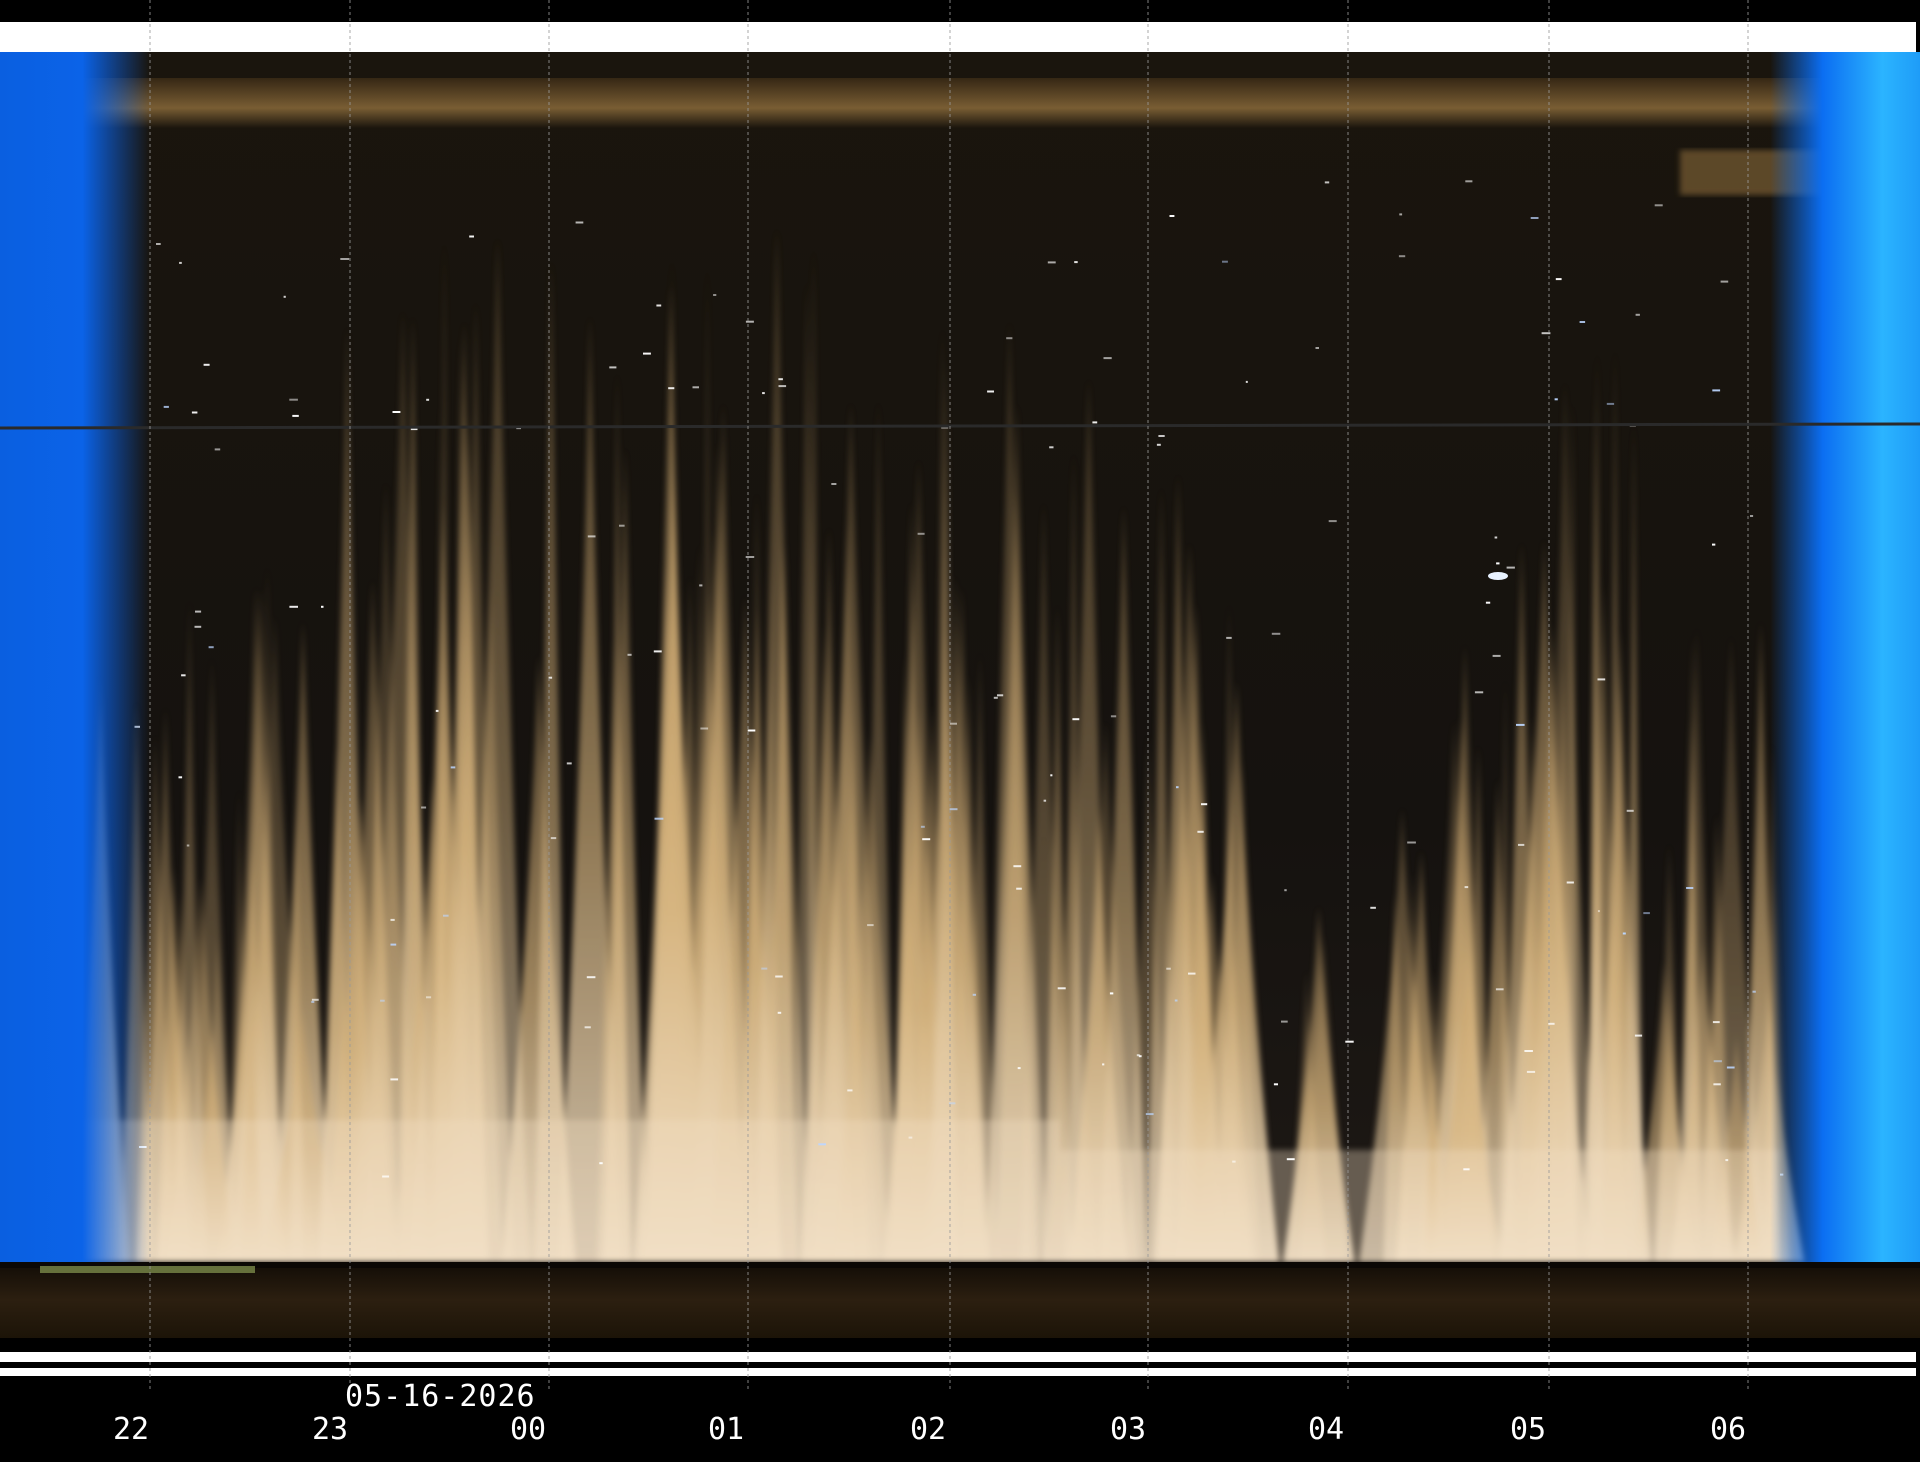 The image size is (1920, 1462). Describe the element at coordinates (928, 1429) in the screenshot. I see `hour-label: 02` at that location.